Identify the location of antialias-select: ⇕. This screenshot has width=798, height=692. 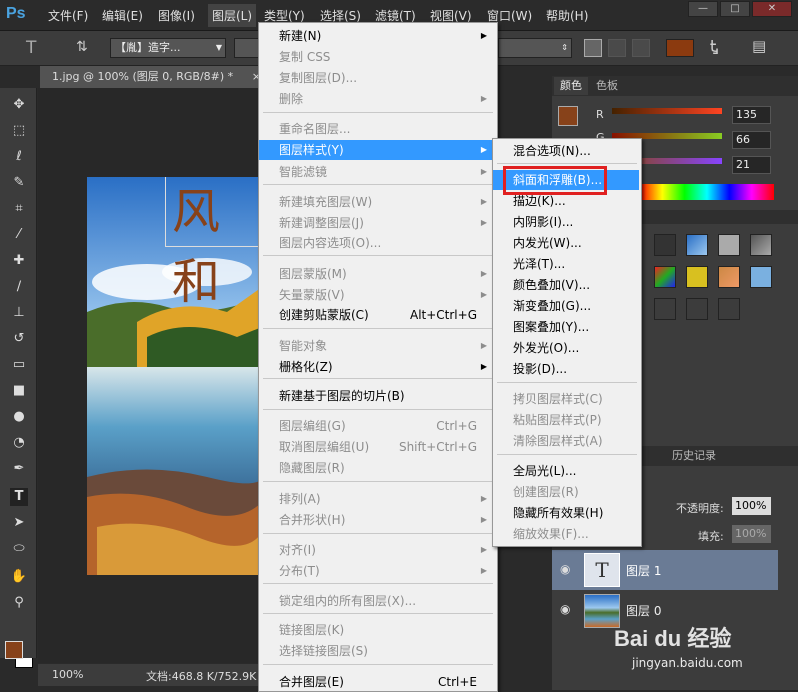
(535, 48).